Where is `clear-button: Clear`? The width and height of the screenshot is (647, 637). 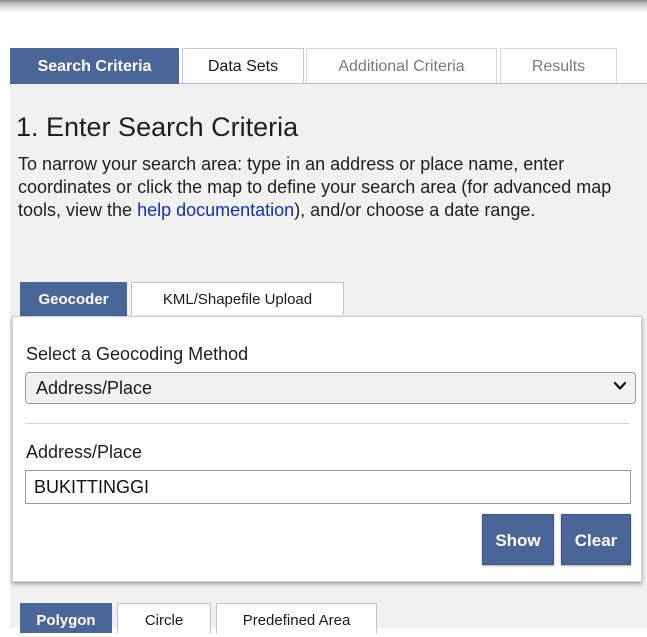
clear-button: Clear is located at coordinates (596, 539).